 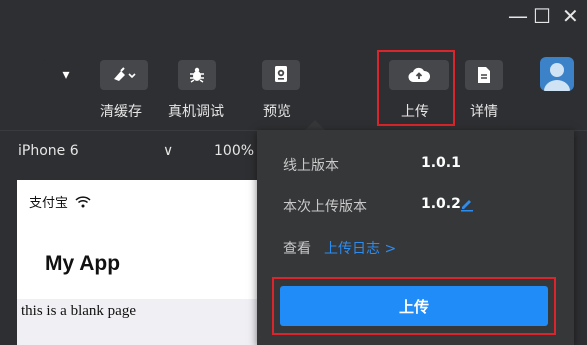 I want to click on avatar, so click(x=557, y=74).